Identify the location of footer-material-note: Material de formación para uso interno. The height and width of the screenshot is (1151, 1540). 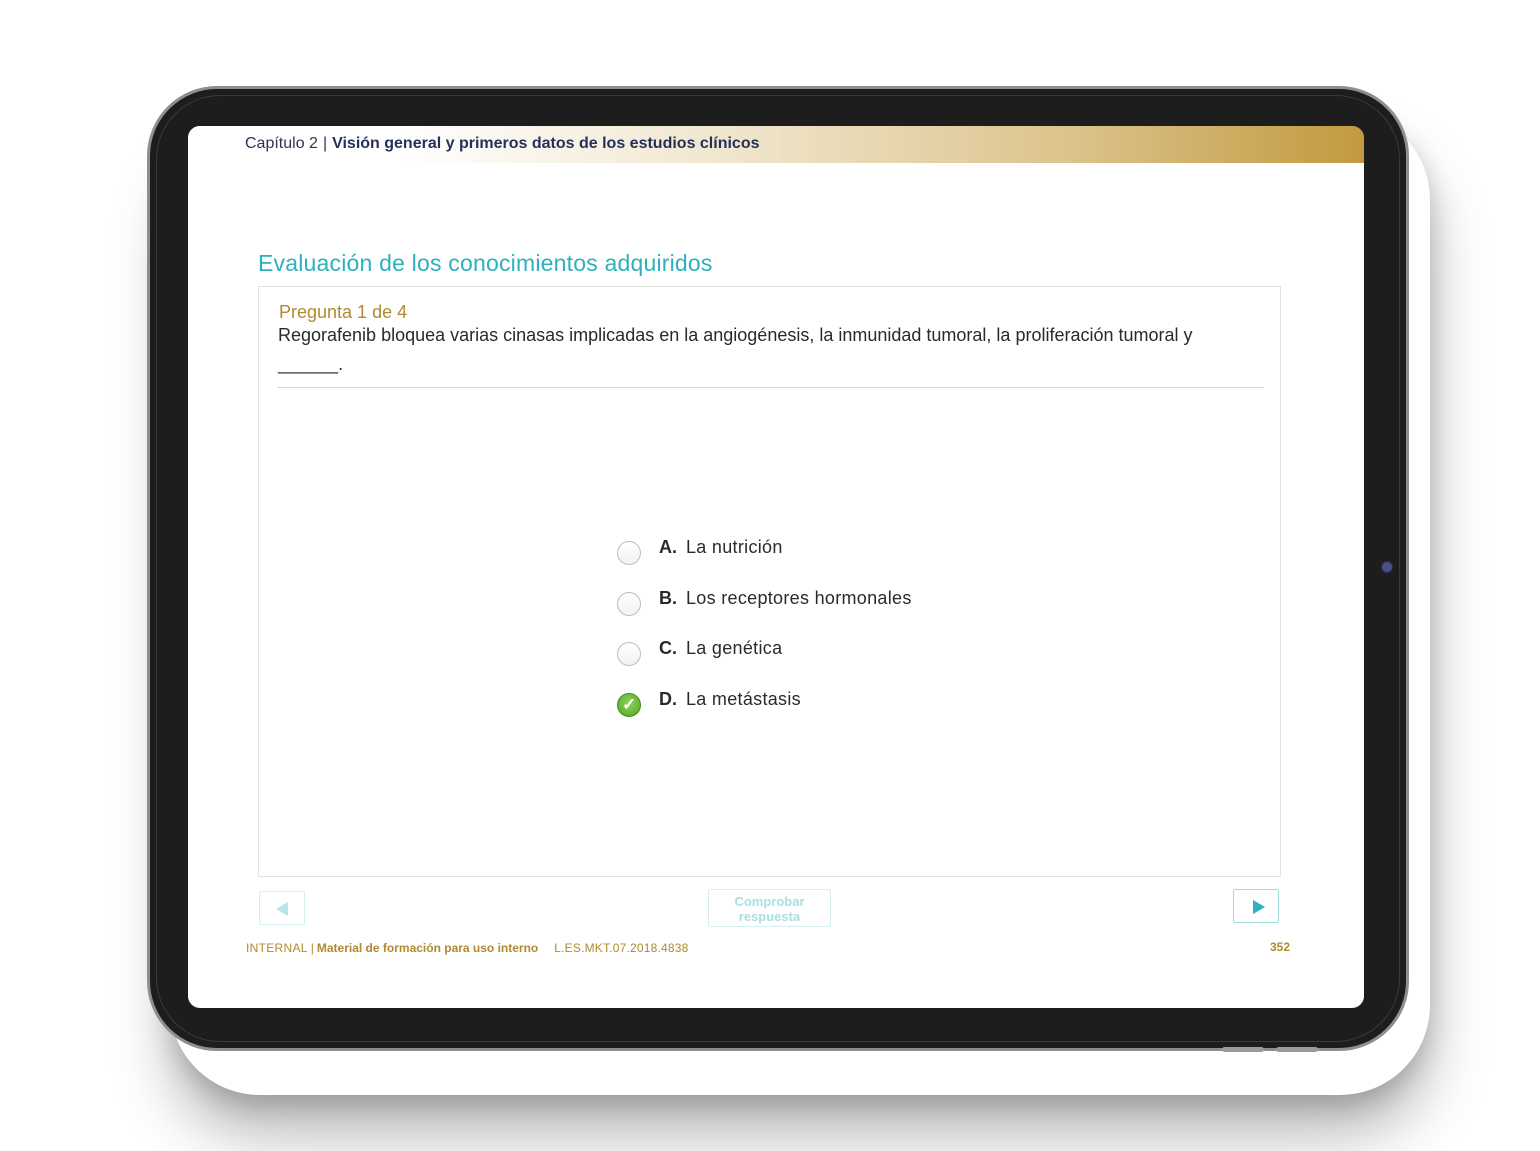
(427, 948).